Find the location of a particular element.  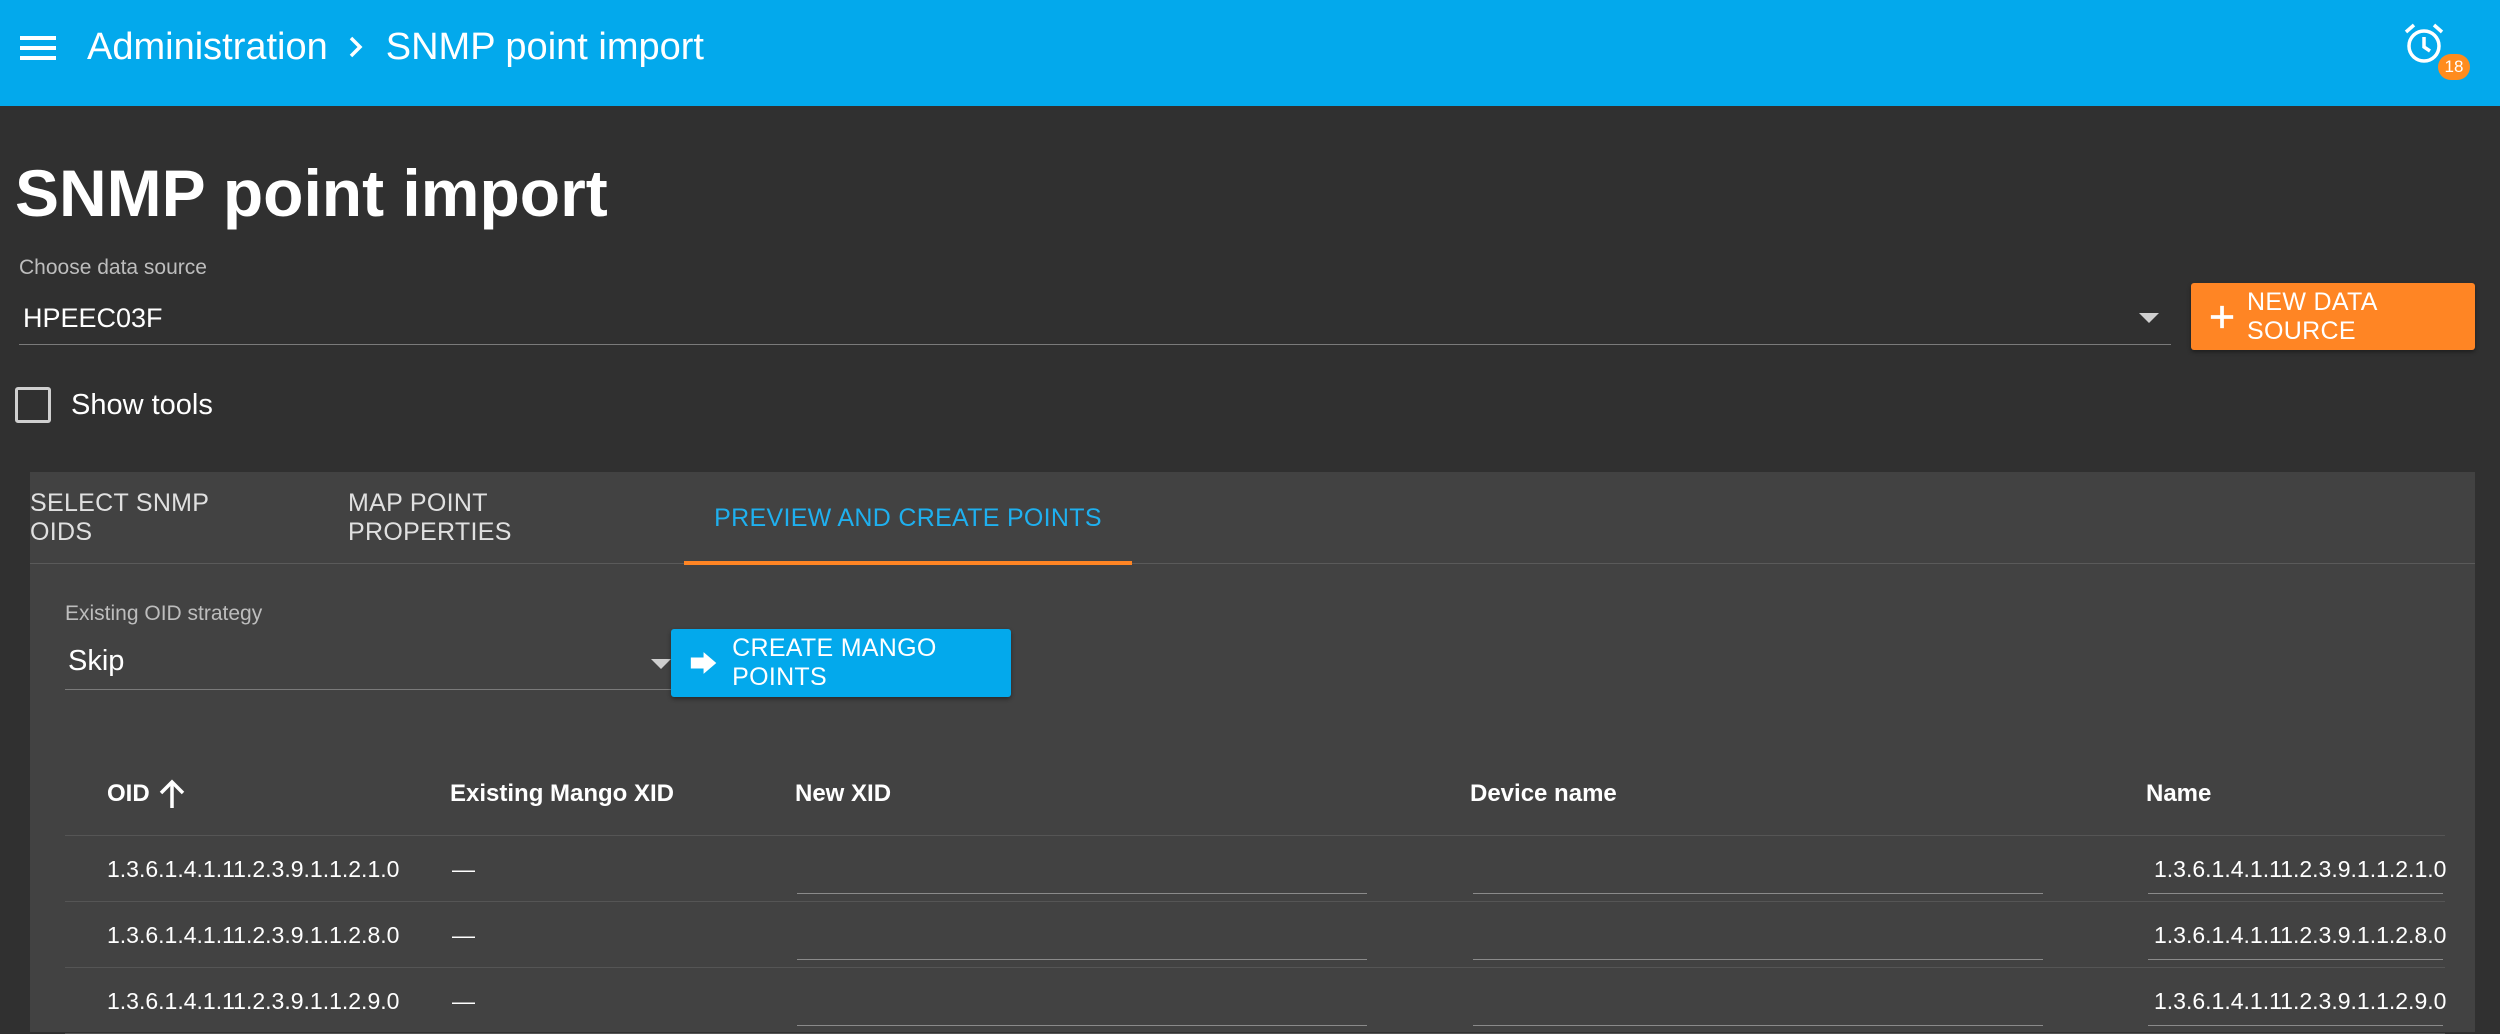

menu-button is located at coordinates (38, 48).